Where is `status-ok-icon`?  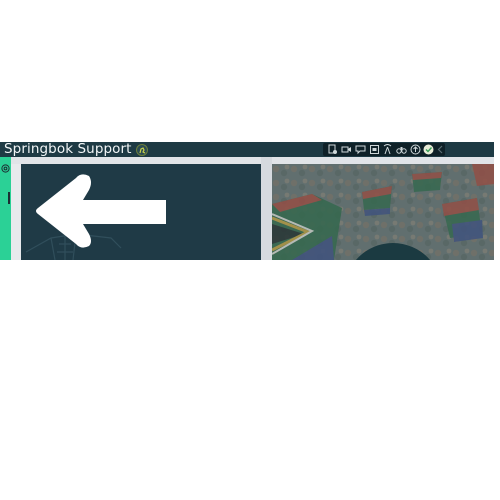 status-ok-icon is located at coordinates (428, 149).